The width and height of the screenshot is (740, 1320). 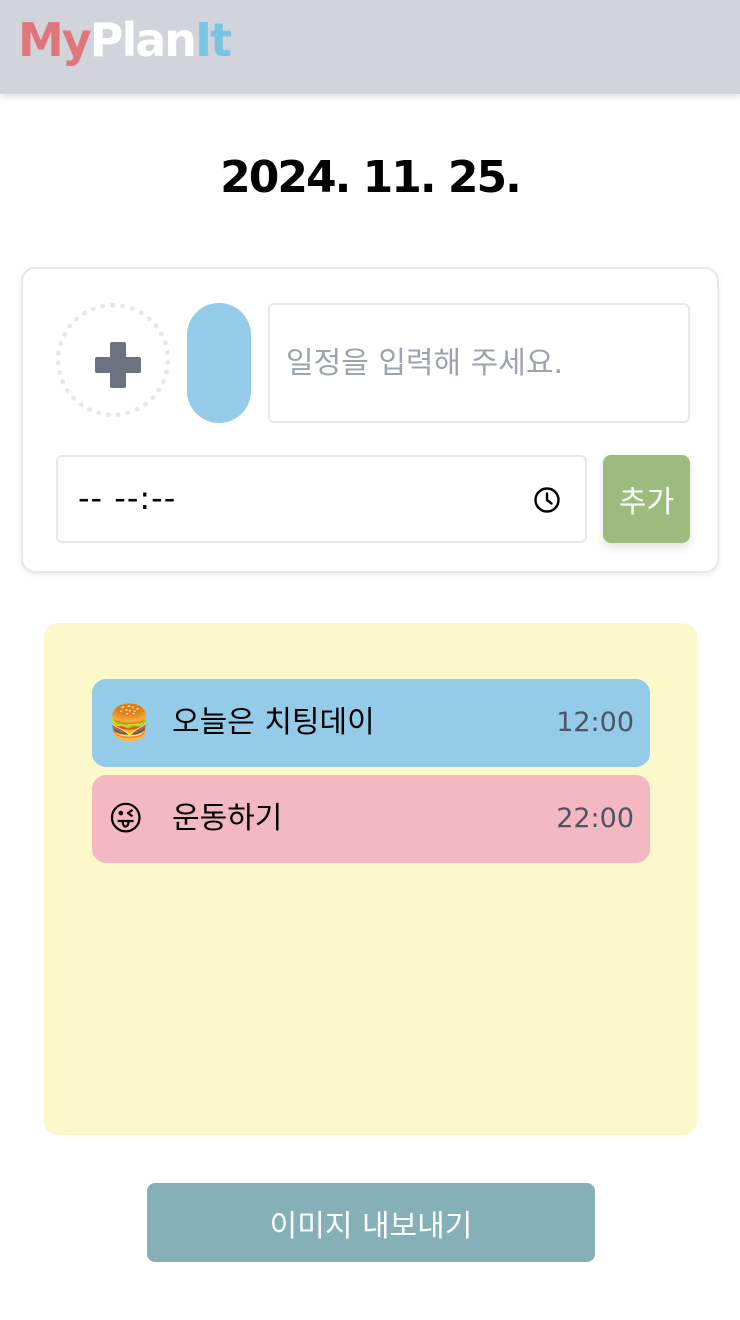 What do you see at coordinates (126, 819) in the screenshot?
I see `winking-tongue-emoji-icon: 😜` at bounding box center [126, 819].